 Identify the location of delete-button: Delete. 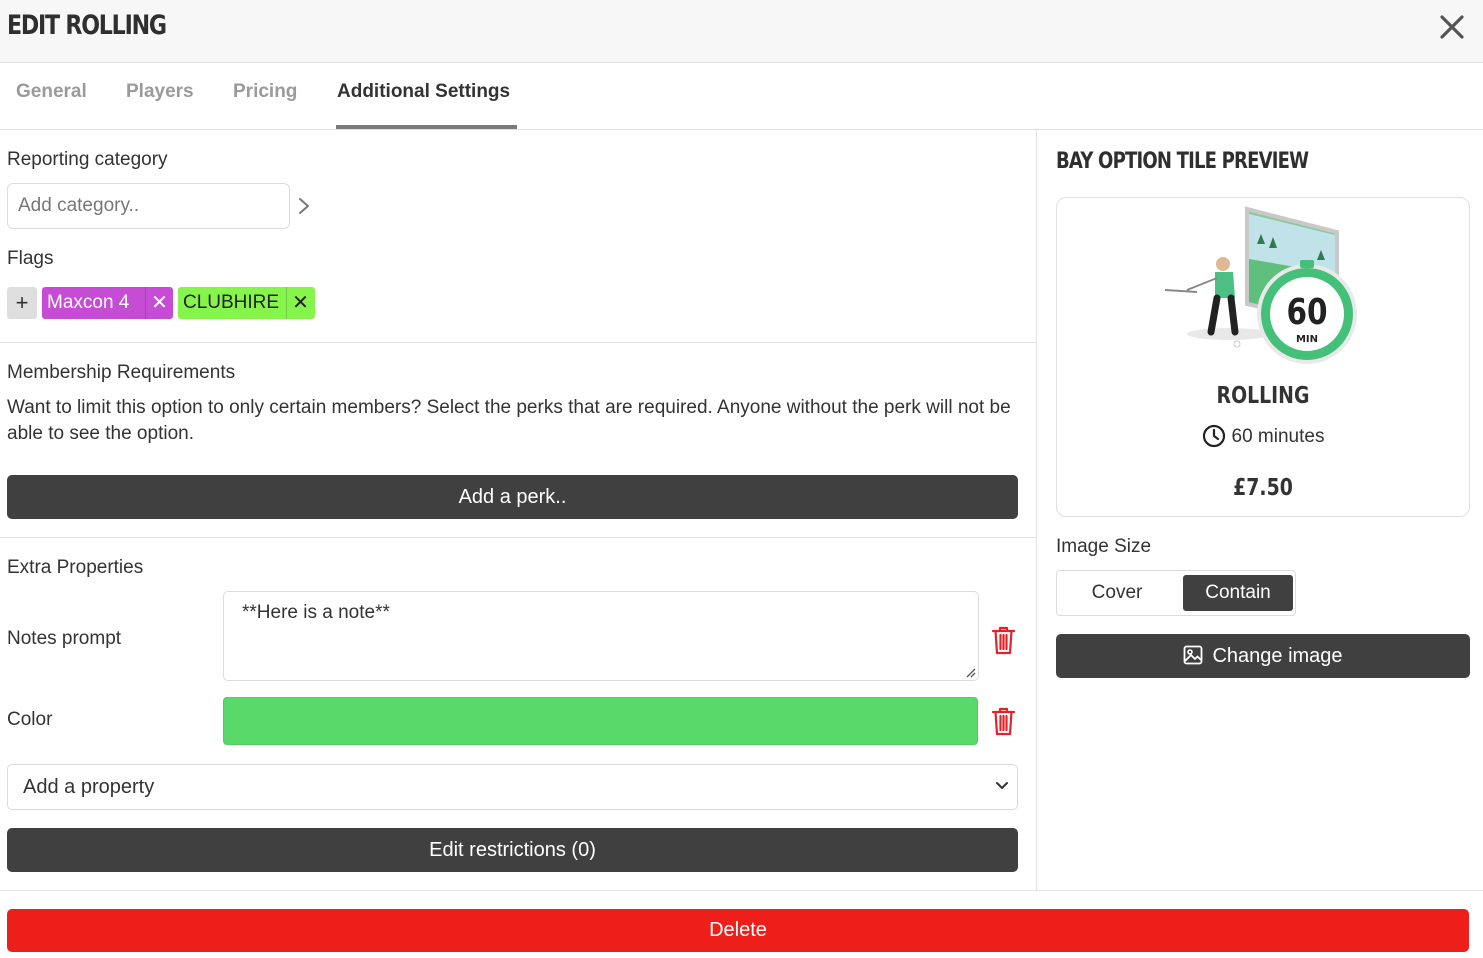
(738, 930).